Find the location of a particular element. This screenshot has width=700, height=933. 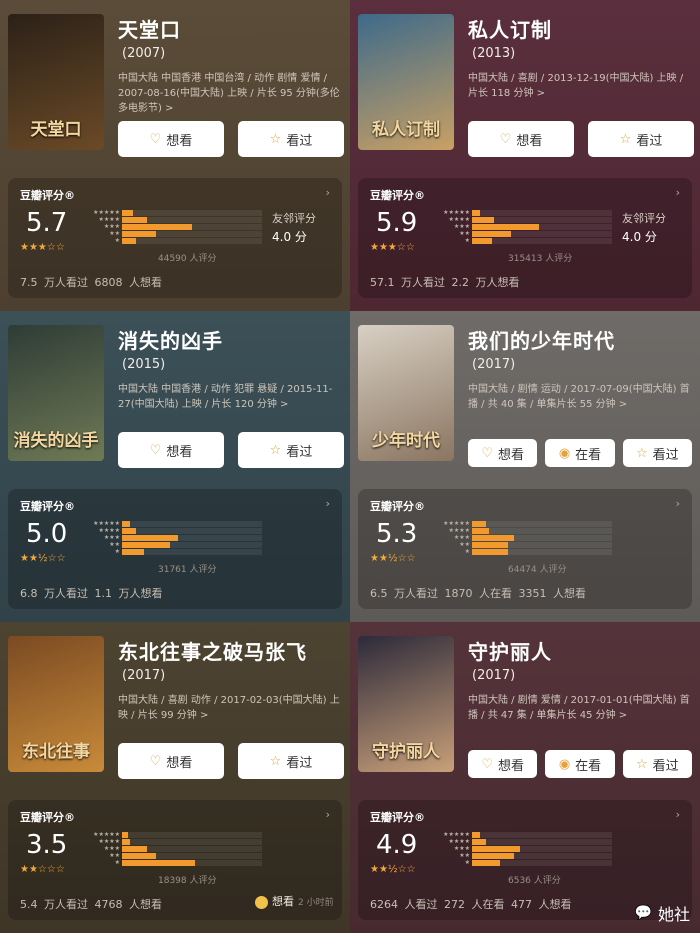

poster-image: 守护丽人 is located at coordinates (406, 704).